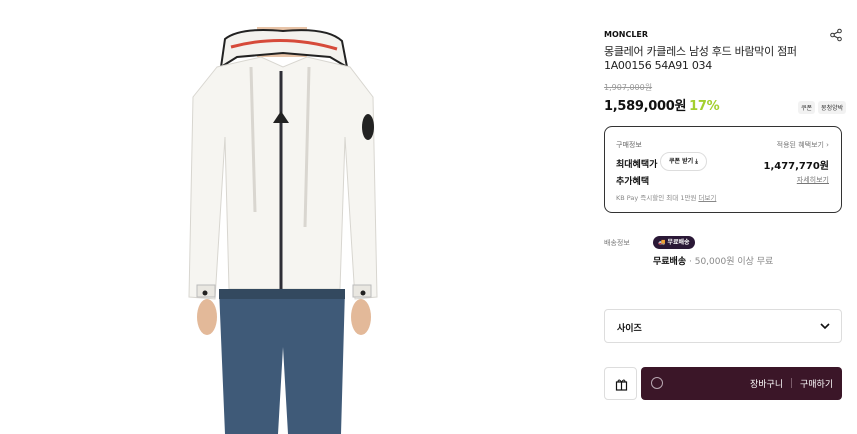  I want to click on badge-text: 무료배송, so click(678, 242).